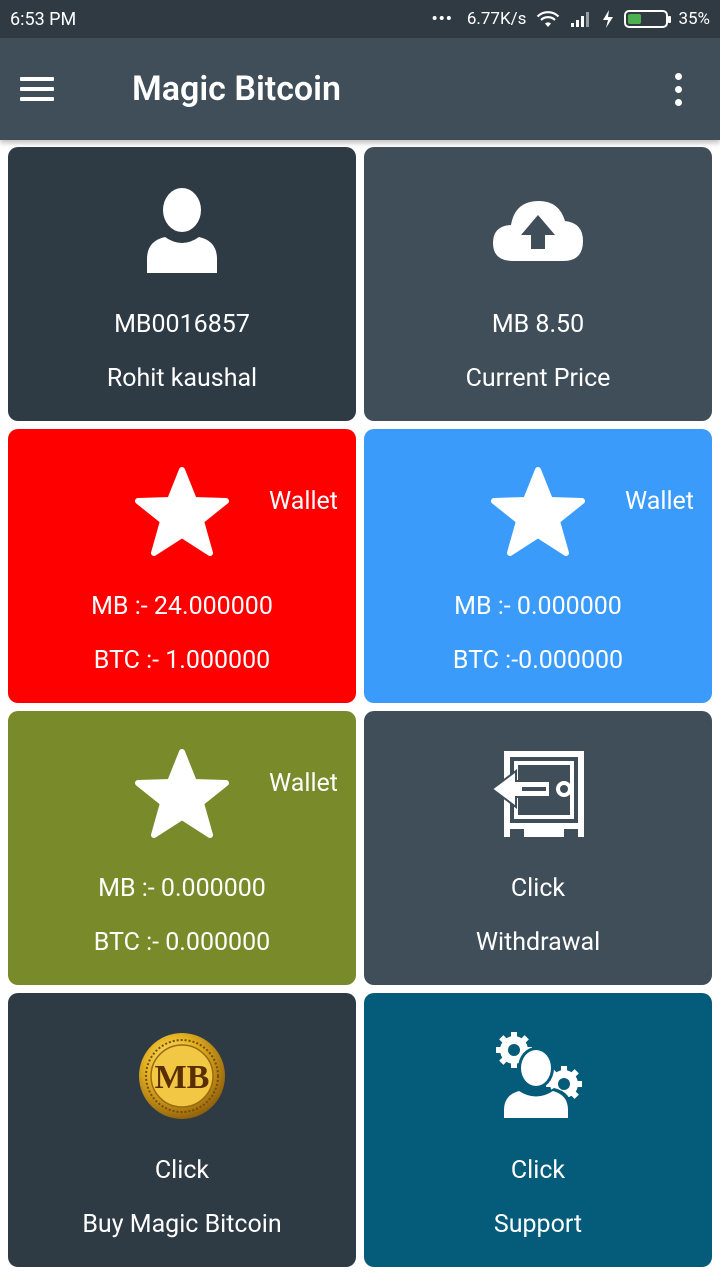  Describe the element at coordinates (182, 230) in the screenshot. I see `user-icon` at that location.